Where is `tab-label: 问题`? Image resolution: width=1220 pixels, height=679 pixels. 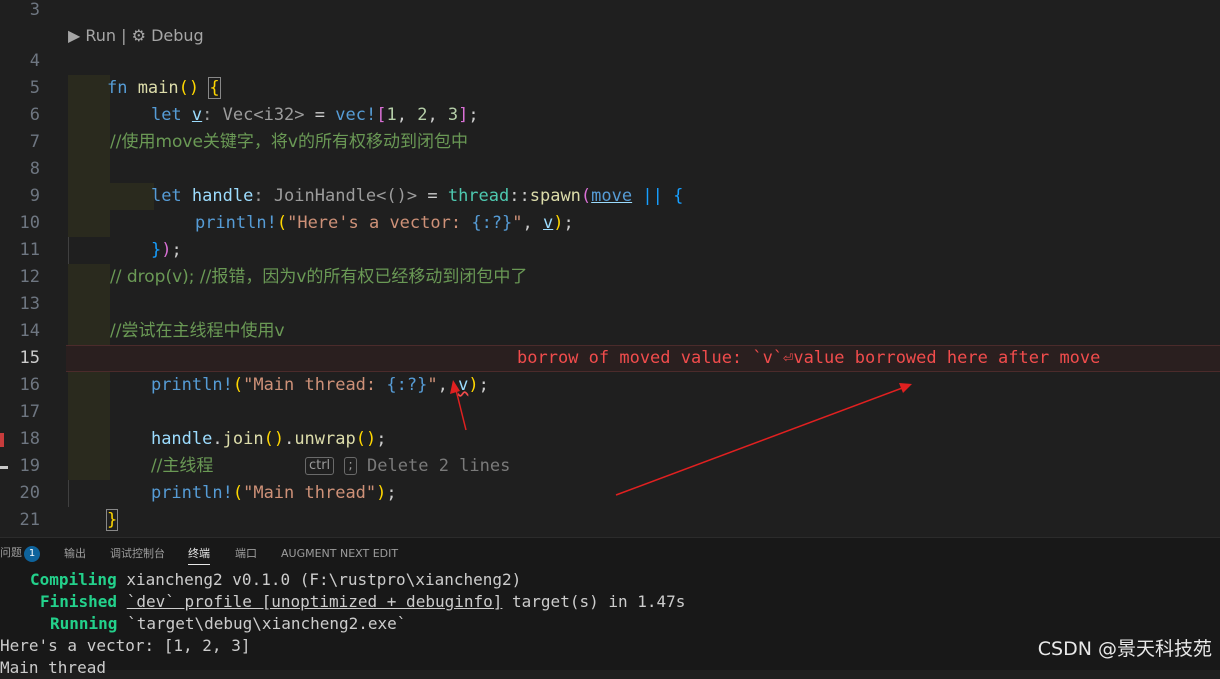
tab-label: 问题 is located at coordinates (11, 552).